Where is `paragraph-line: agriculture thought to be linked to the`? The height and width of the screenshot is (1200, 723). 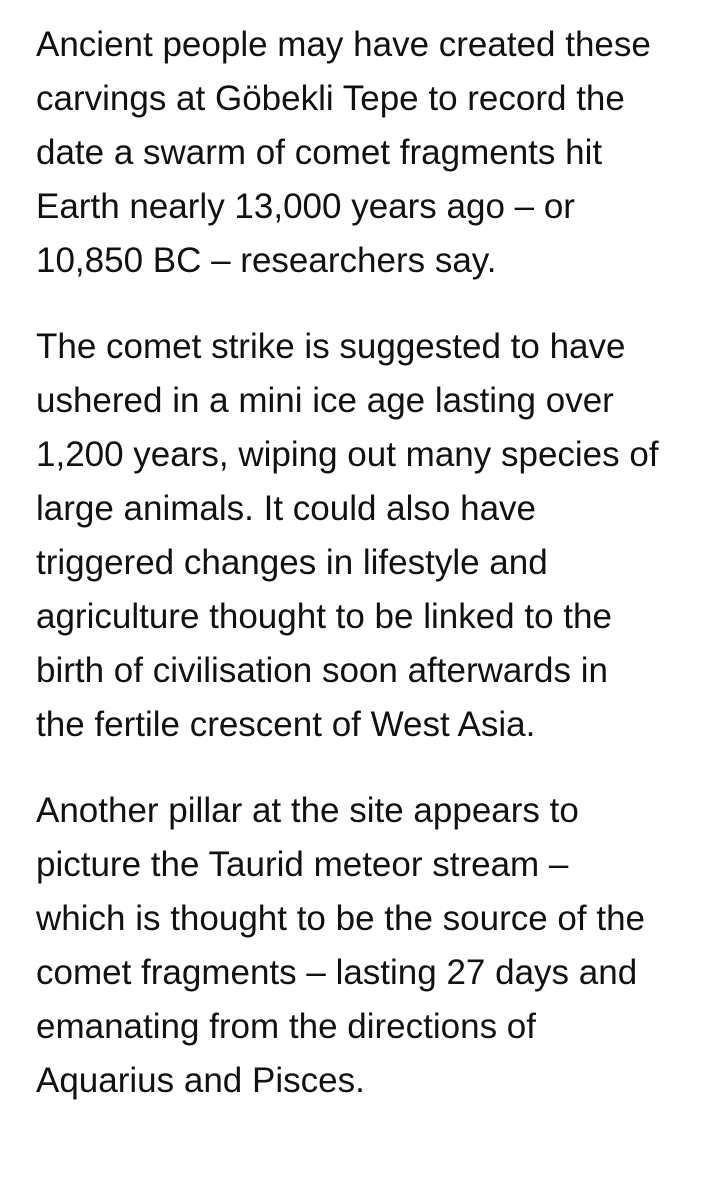 paragraph-line: agriculture thought to be linked to the is located at coordinates (324, 616).